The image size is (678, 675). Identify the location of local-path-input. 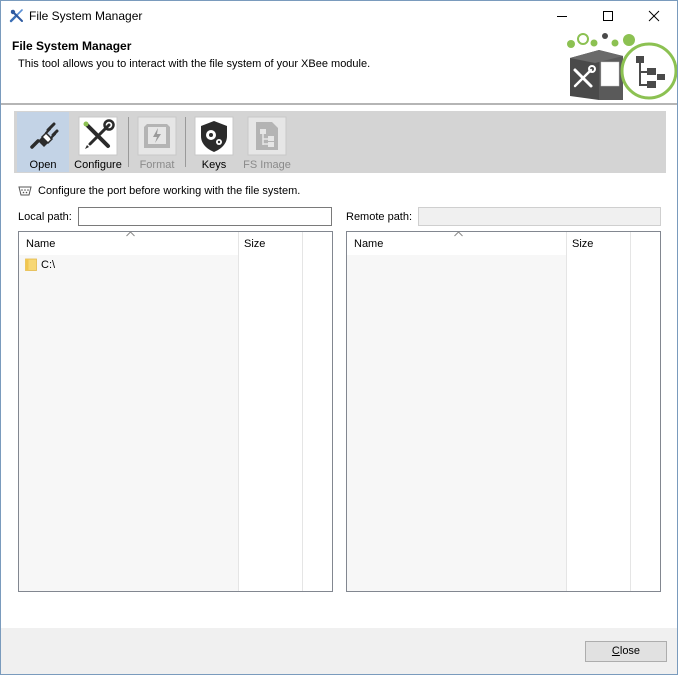
(205, 216).